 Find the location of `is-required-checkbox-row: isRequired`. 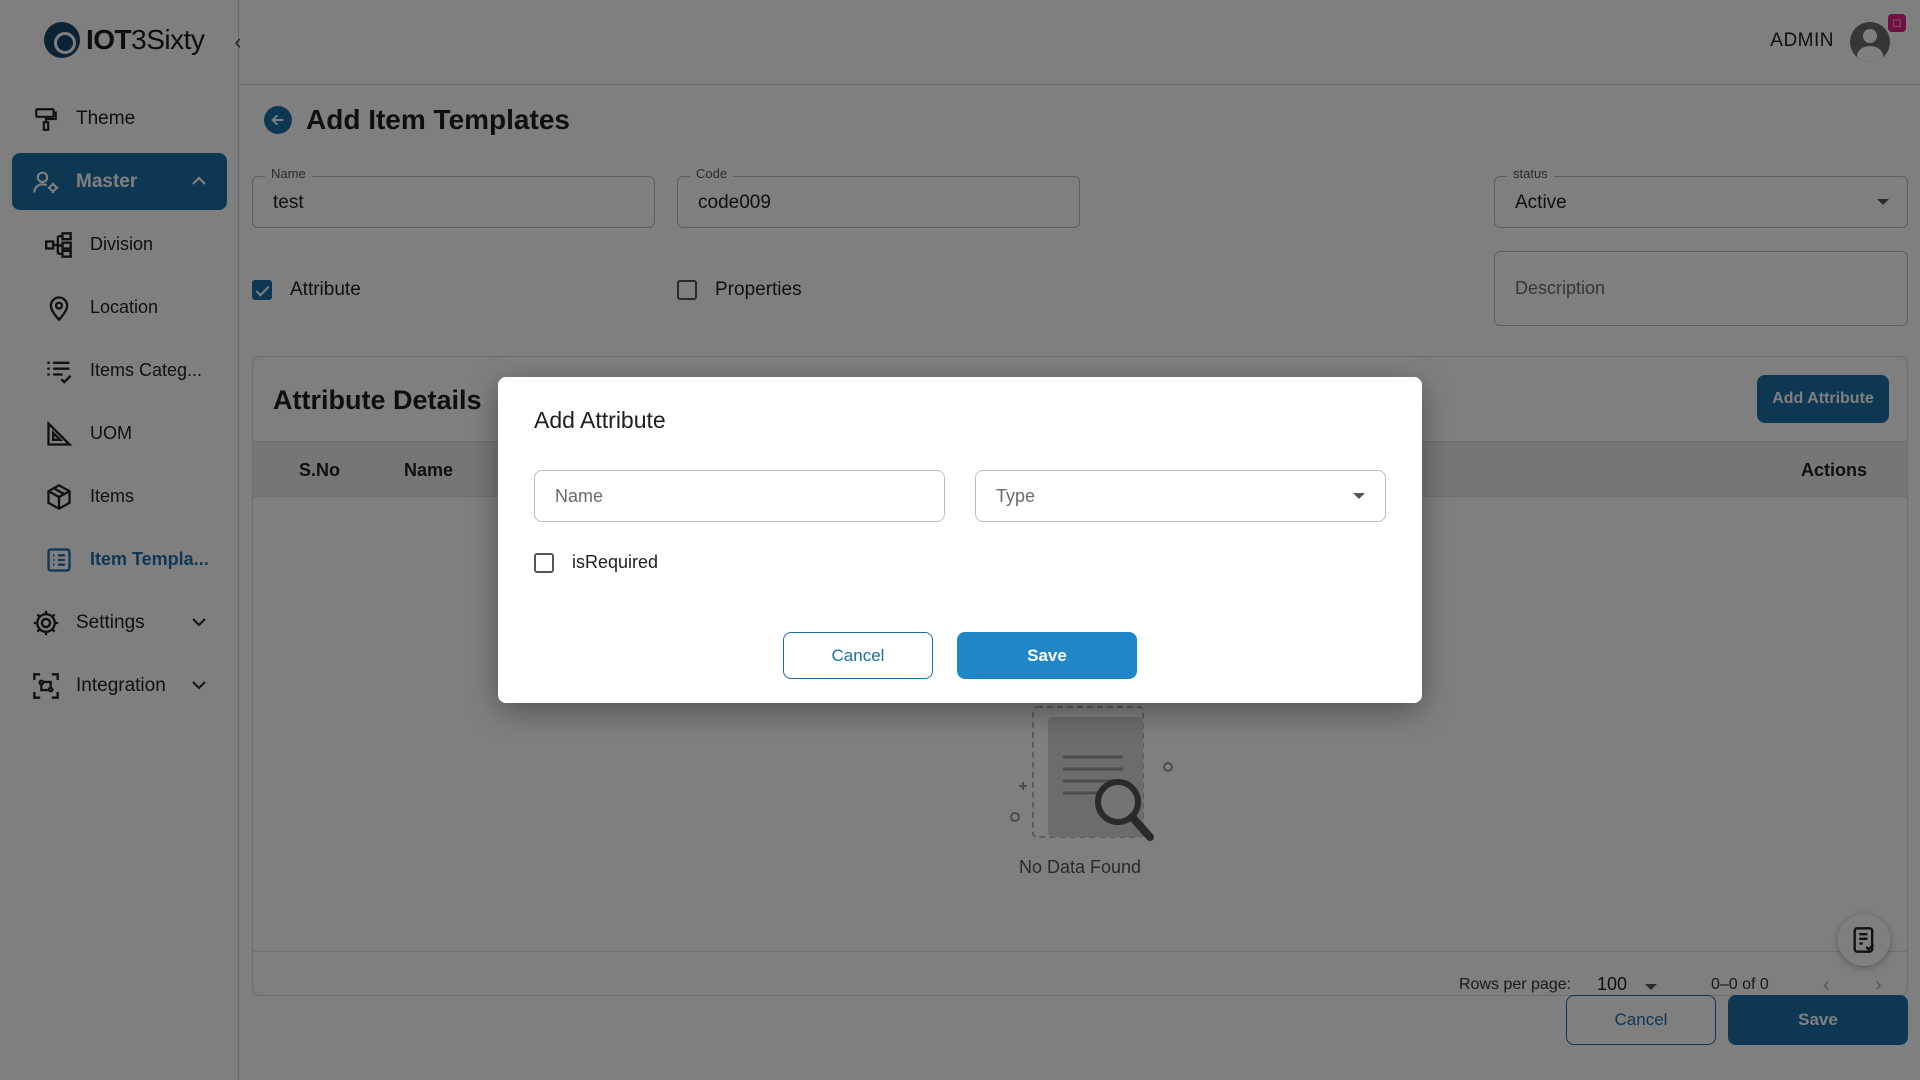

is-required-checkbox-row: isRequired is located at coordinates (596, 562).